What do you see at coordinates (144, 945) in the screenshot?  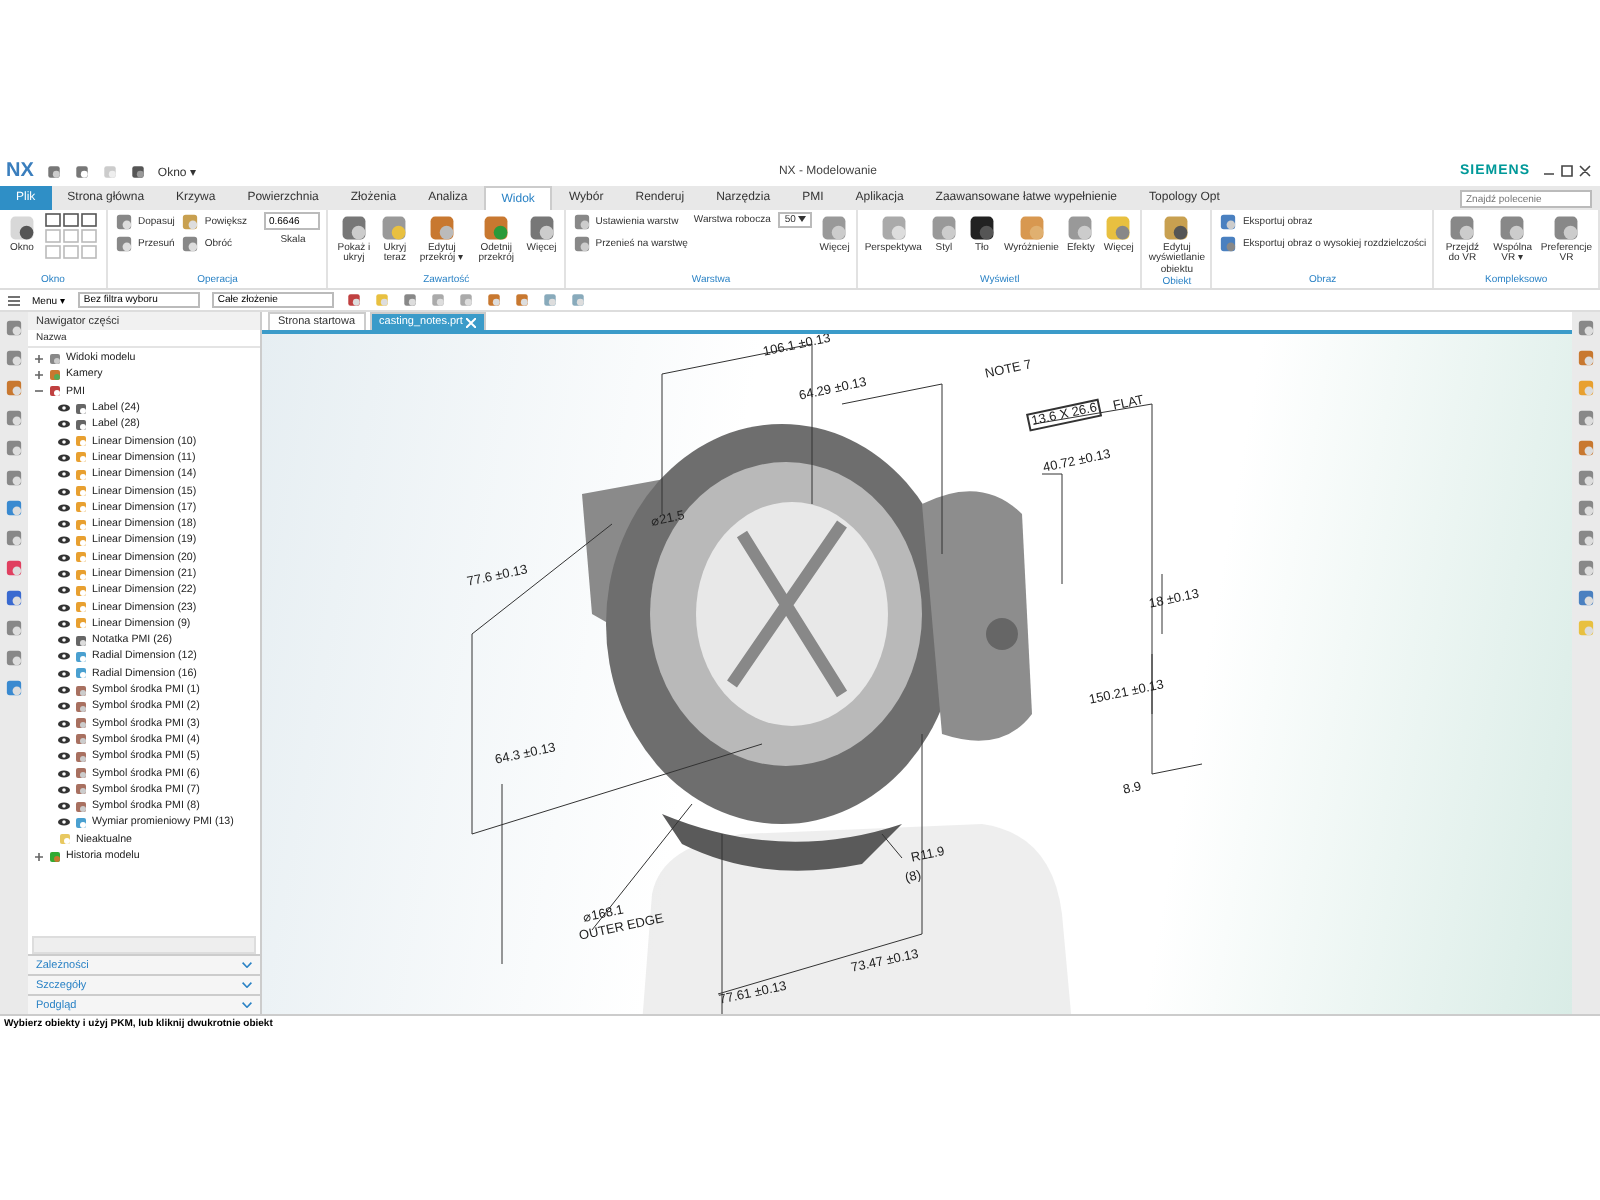 I see `horizontal-scrollbar` at bounding box center [144, 945].